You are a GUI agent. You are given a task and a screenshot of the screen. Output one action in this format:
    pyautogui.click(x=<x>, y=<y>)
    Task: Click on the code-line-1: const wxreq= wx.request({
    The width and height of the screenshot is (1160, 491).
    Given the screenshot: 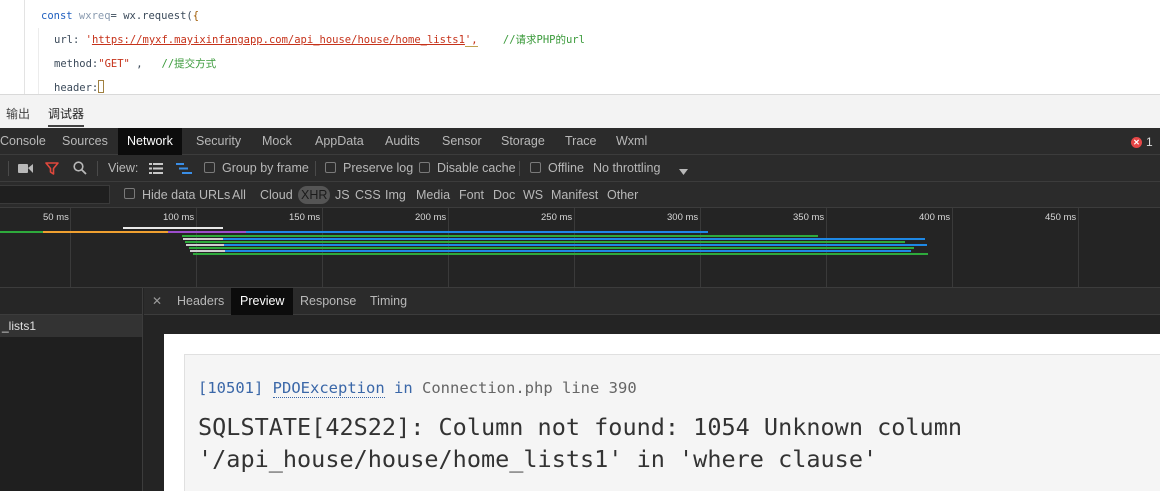 What is the action you would take?
    pyautogui.click(x=120, y=16)
    